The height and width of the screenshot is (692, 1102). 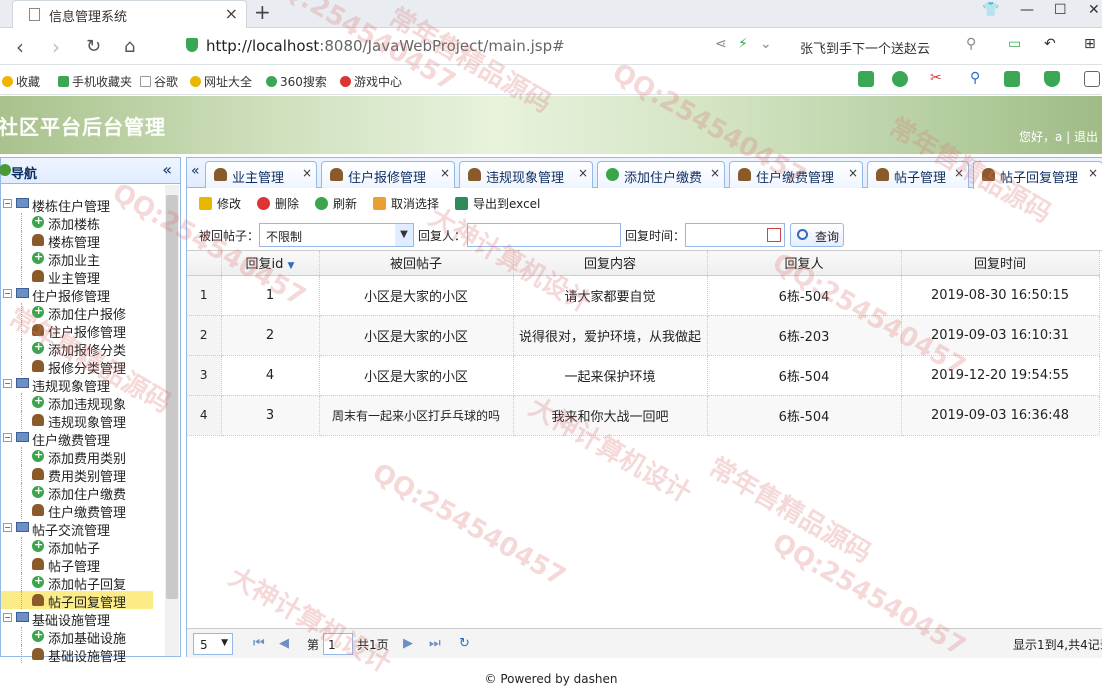 What do you see at coordinates (167, 169) in the screenshot?
I see `collapse-icon: «` at bounding box center [167, 169].